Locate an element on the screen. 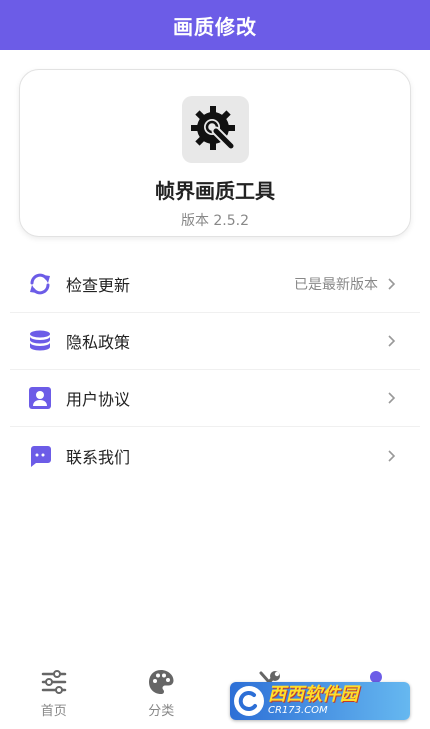 This screenshot has height=729, width=430. app-logo is located at coordinates (215, 129).